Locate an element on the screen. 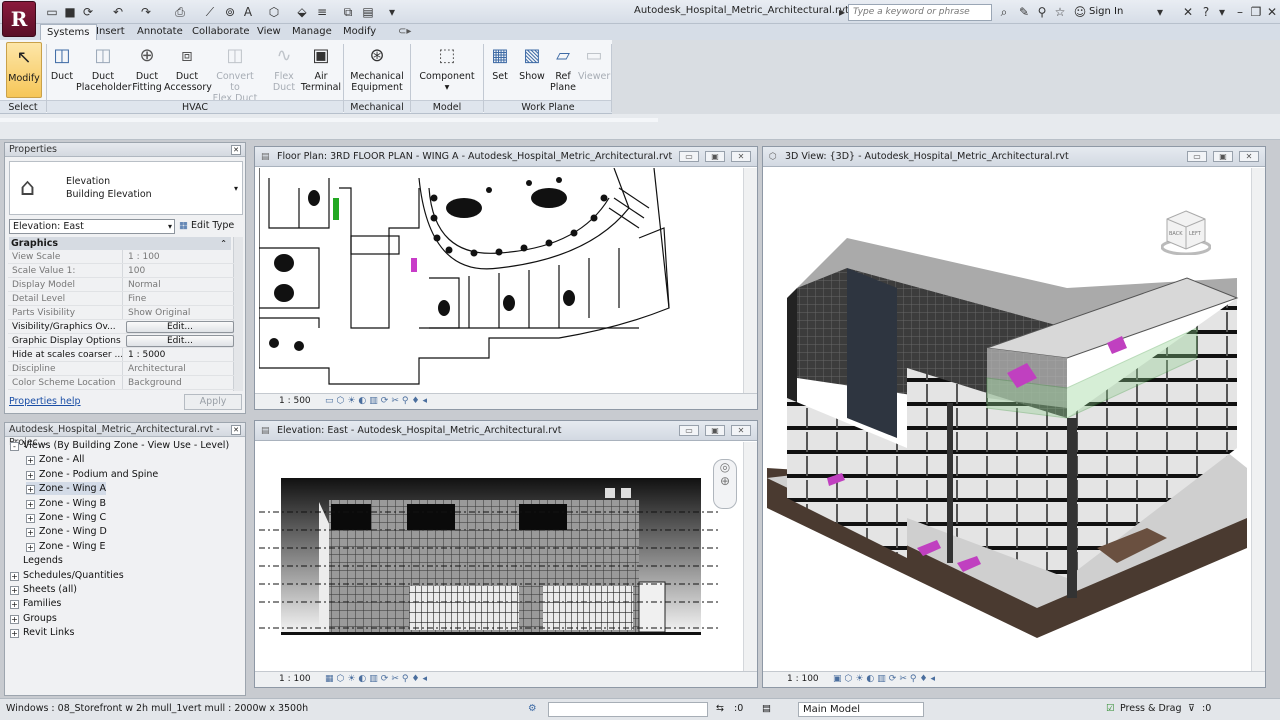  help-icon: ? is located at coordinates (1206, 12).